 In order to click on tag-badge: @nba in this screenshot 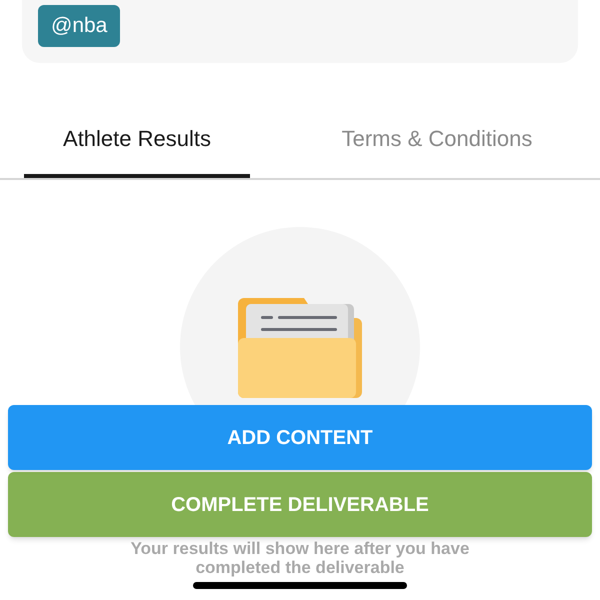, I will do `click(79, 26)`.